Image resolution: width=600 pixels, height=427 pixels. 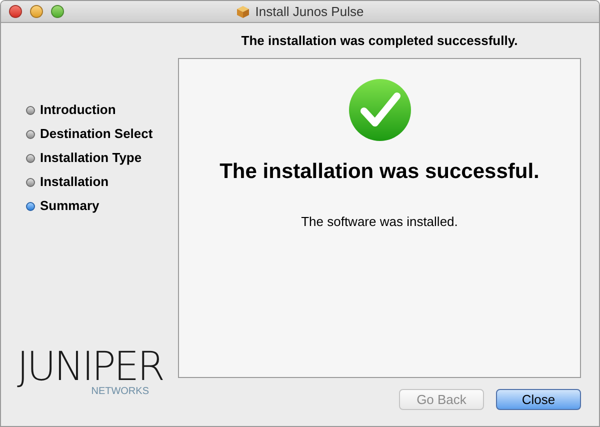 I want to click on result-message: The software was installed., so click(x=379, y=221).